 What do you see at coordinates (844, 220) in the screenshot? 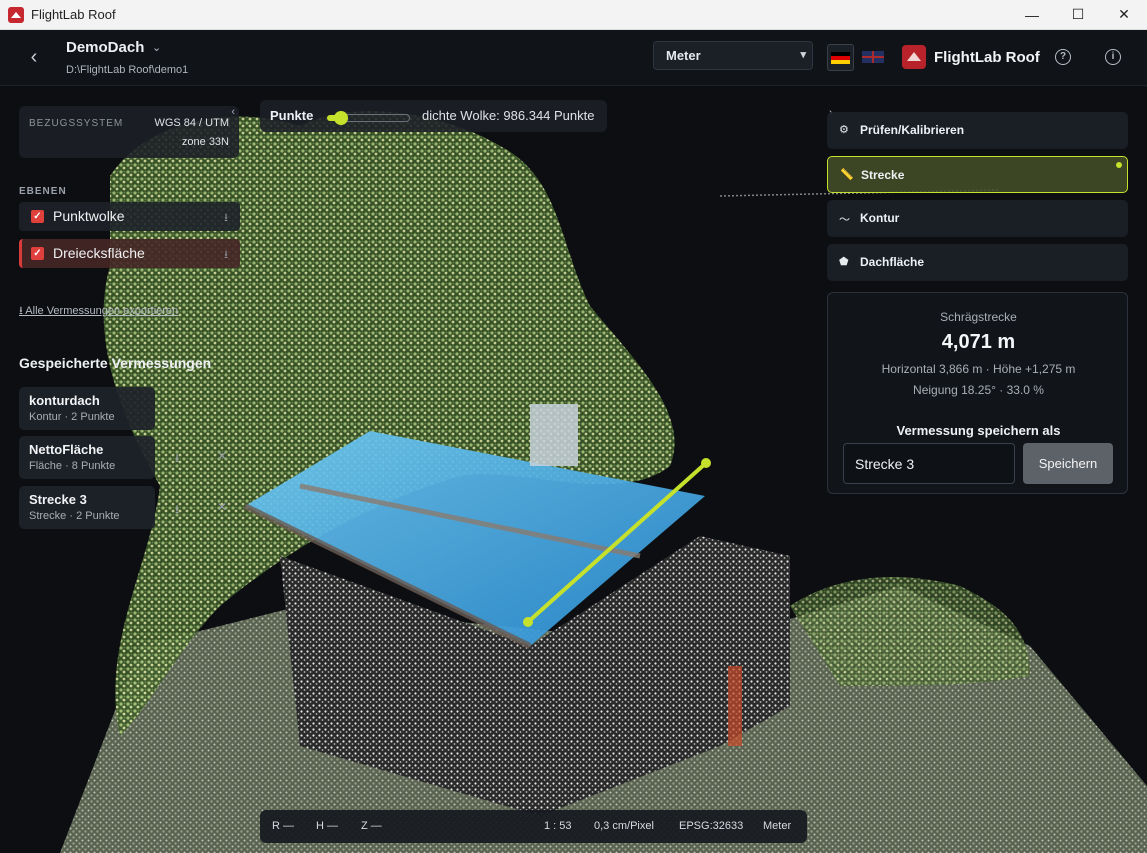
I see `contour-icon: 〜` at bounding box center [844, 220].